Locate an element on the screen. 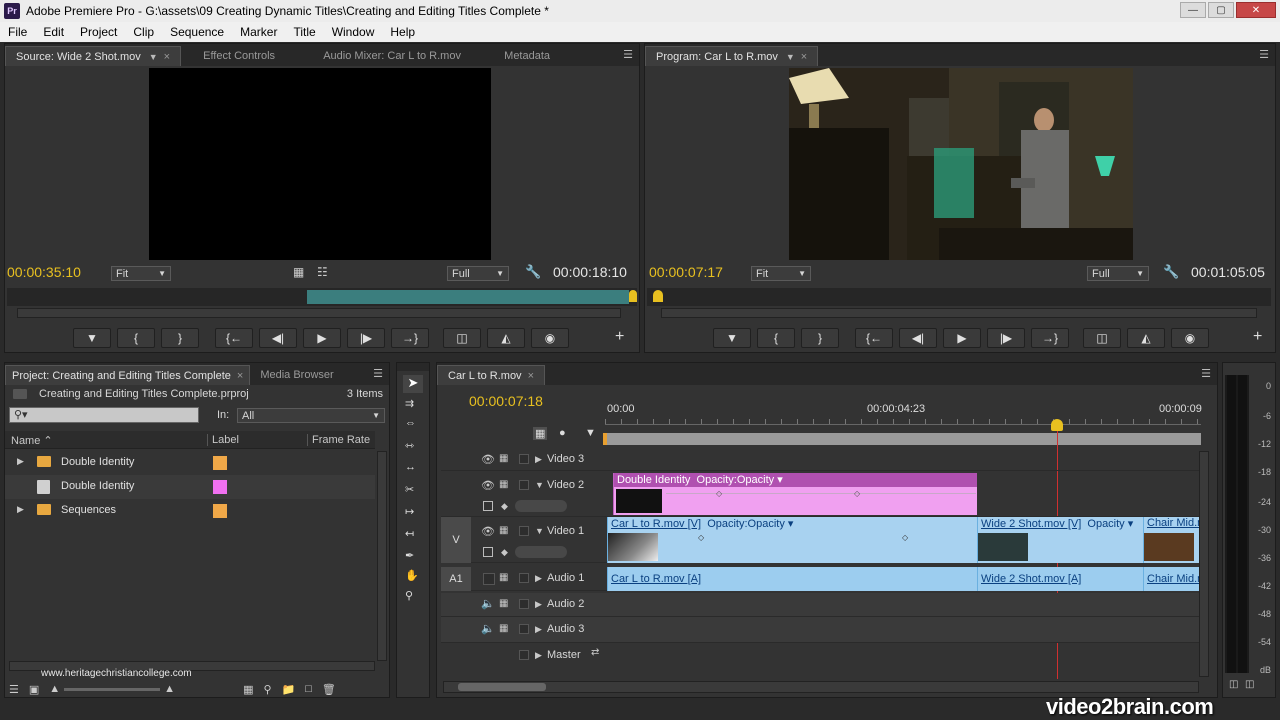 The image size is (1280, 720). rolling-edit-tool-icon: ⇿ is located at coordinates (409, 445).